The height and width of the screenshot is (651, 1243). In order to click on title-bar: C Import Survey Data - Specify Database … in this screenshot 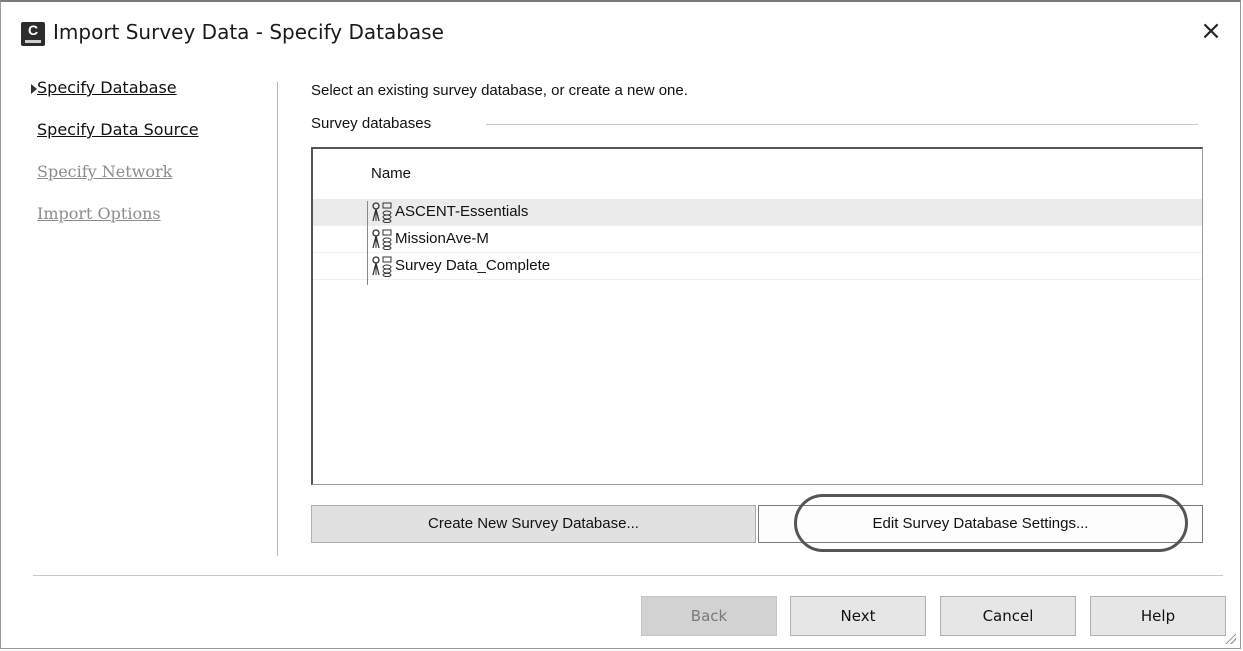, I will do `click(620, 31)`.